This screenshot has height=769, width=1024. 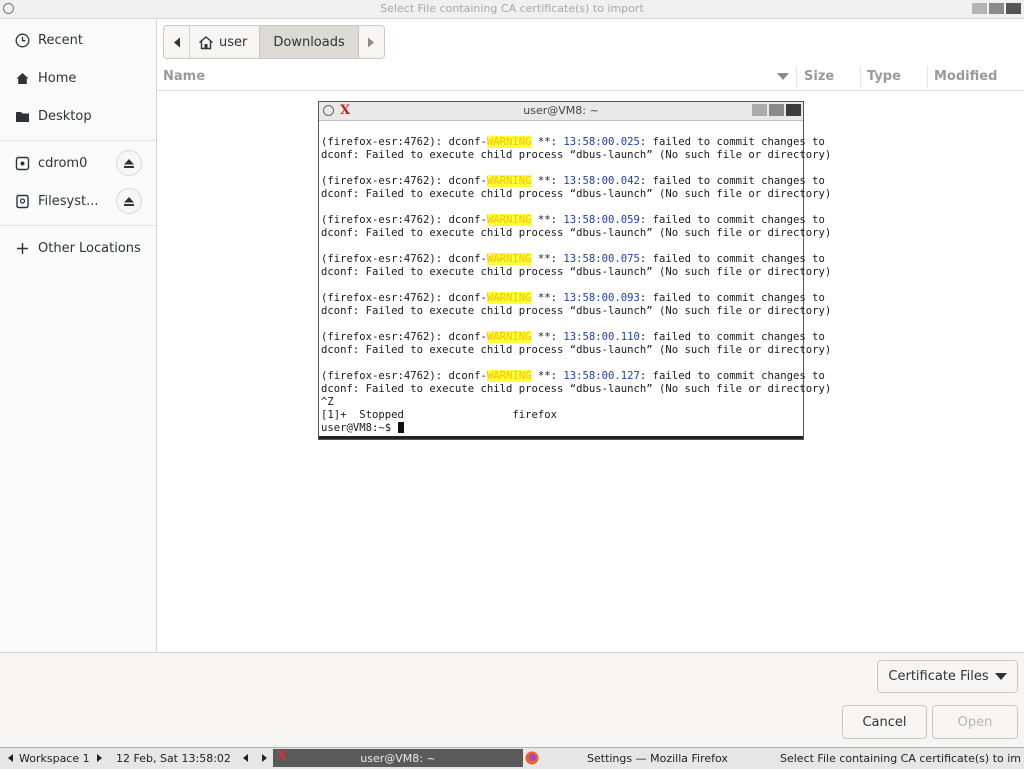 I want to click on column-header-name: Name, so click(x=184, y=76).